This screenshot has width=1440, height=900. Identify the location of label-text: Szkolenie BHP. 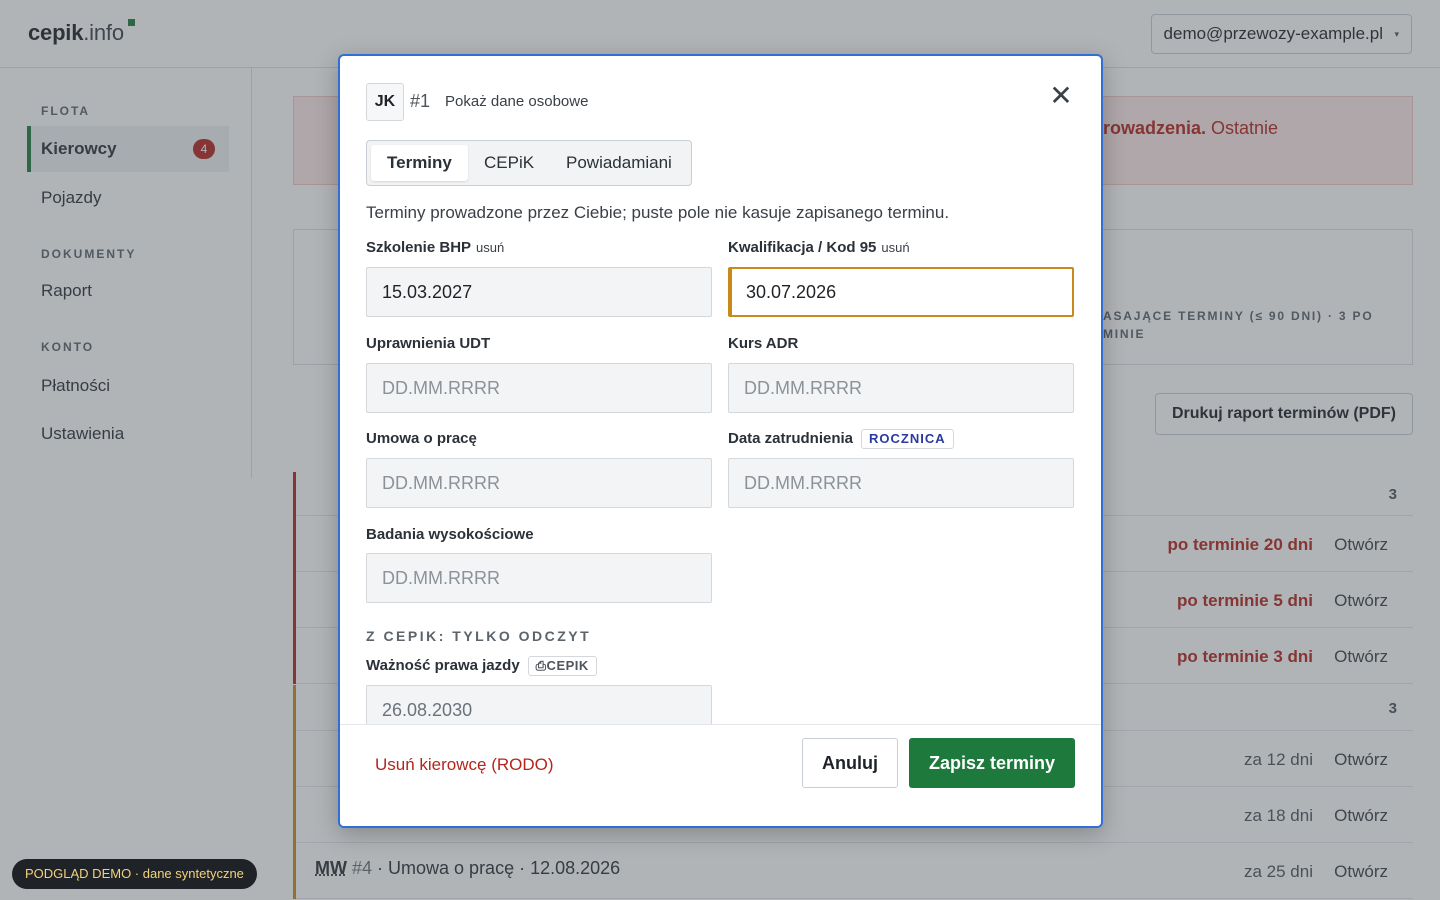
(419, 247).